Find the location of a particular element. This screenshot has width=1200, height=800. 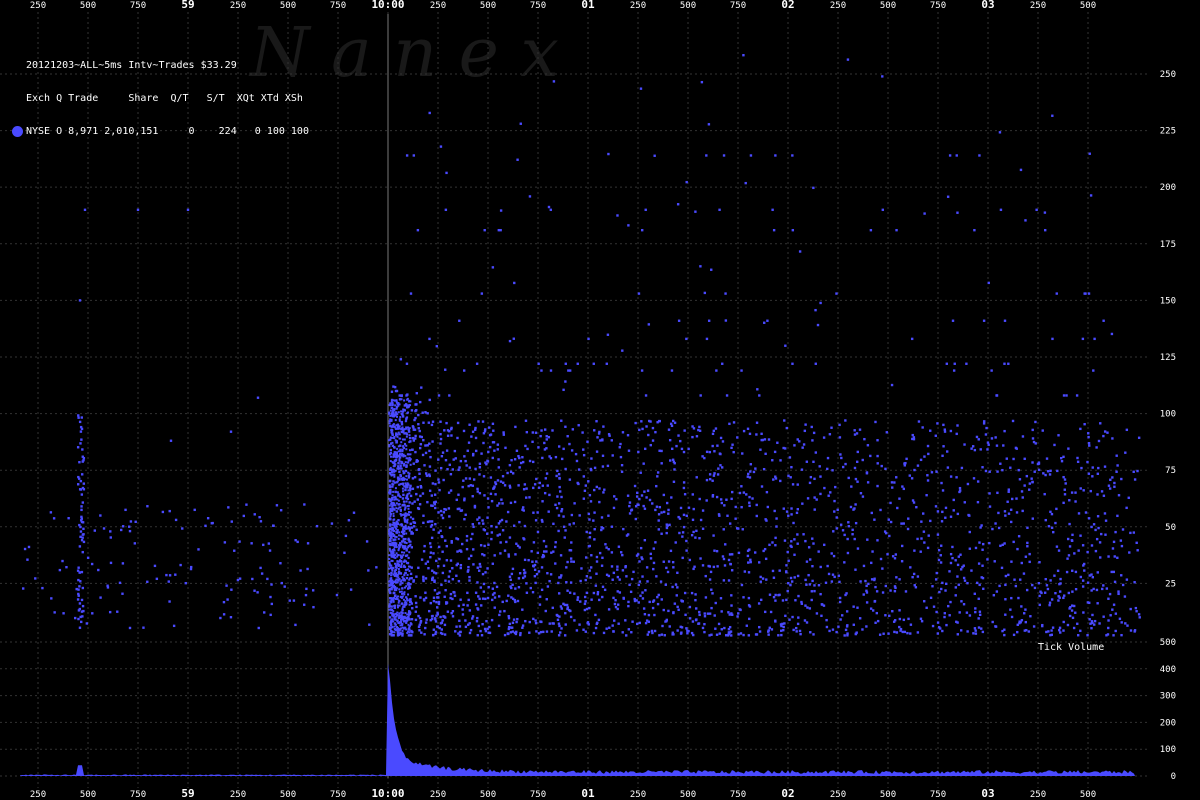

y-tick-label-upper: 250 is located at coordinates (1168, 75).